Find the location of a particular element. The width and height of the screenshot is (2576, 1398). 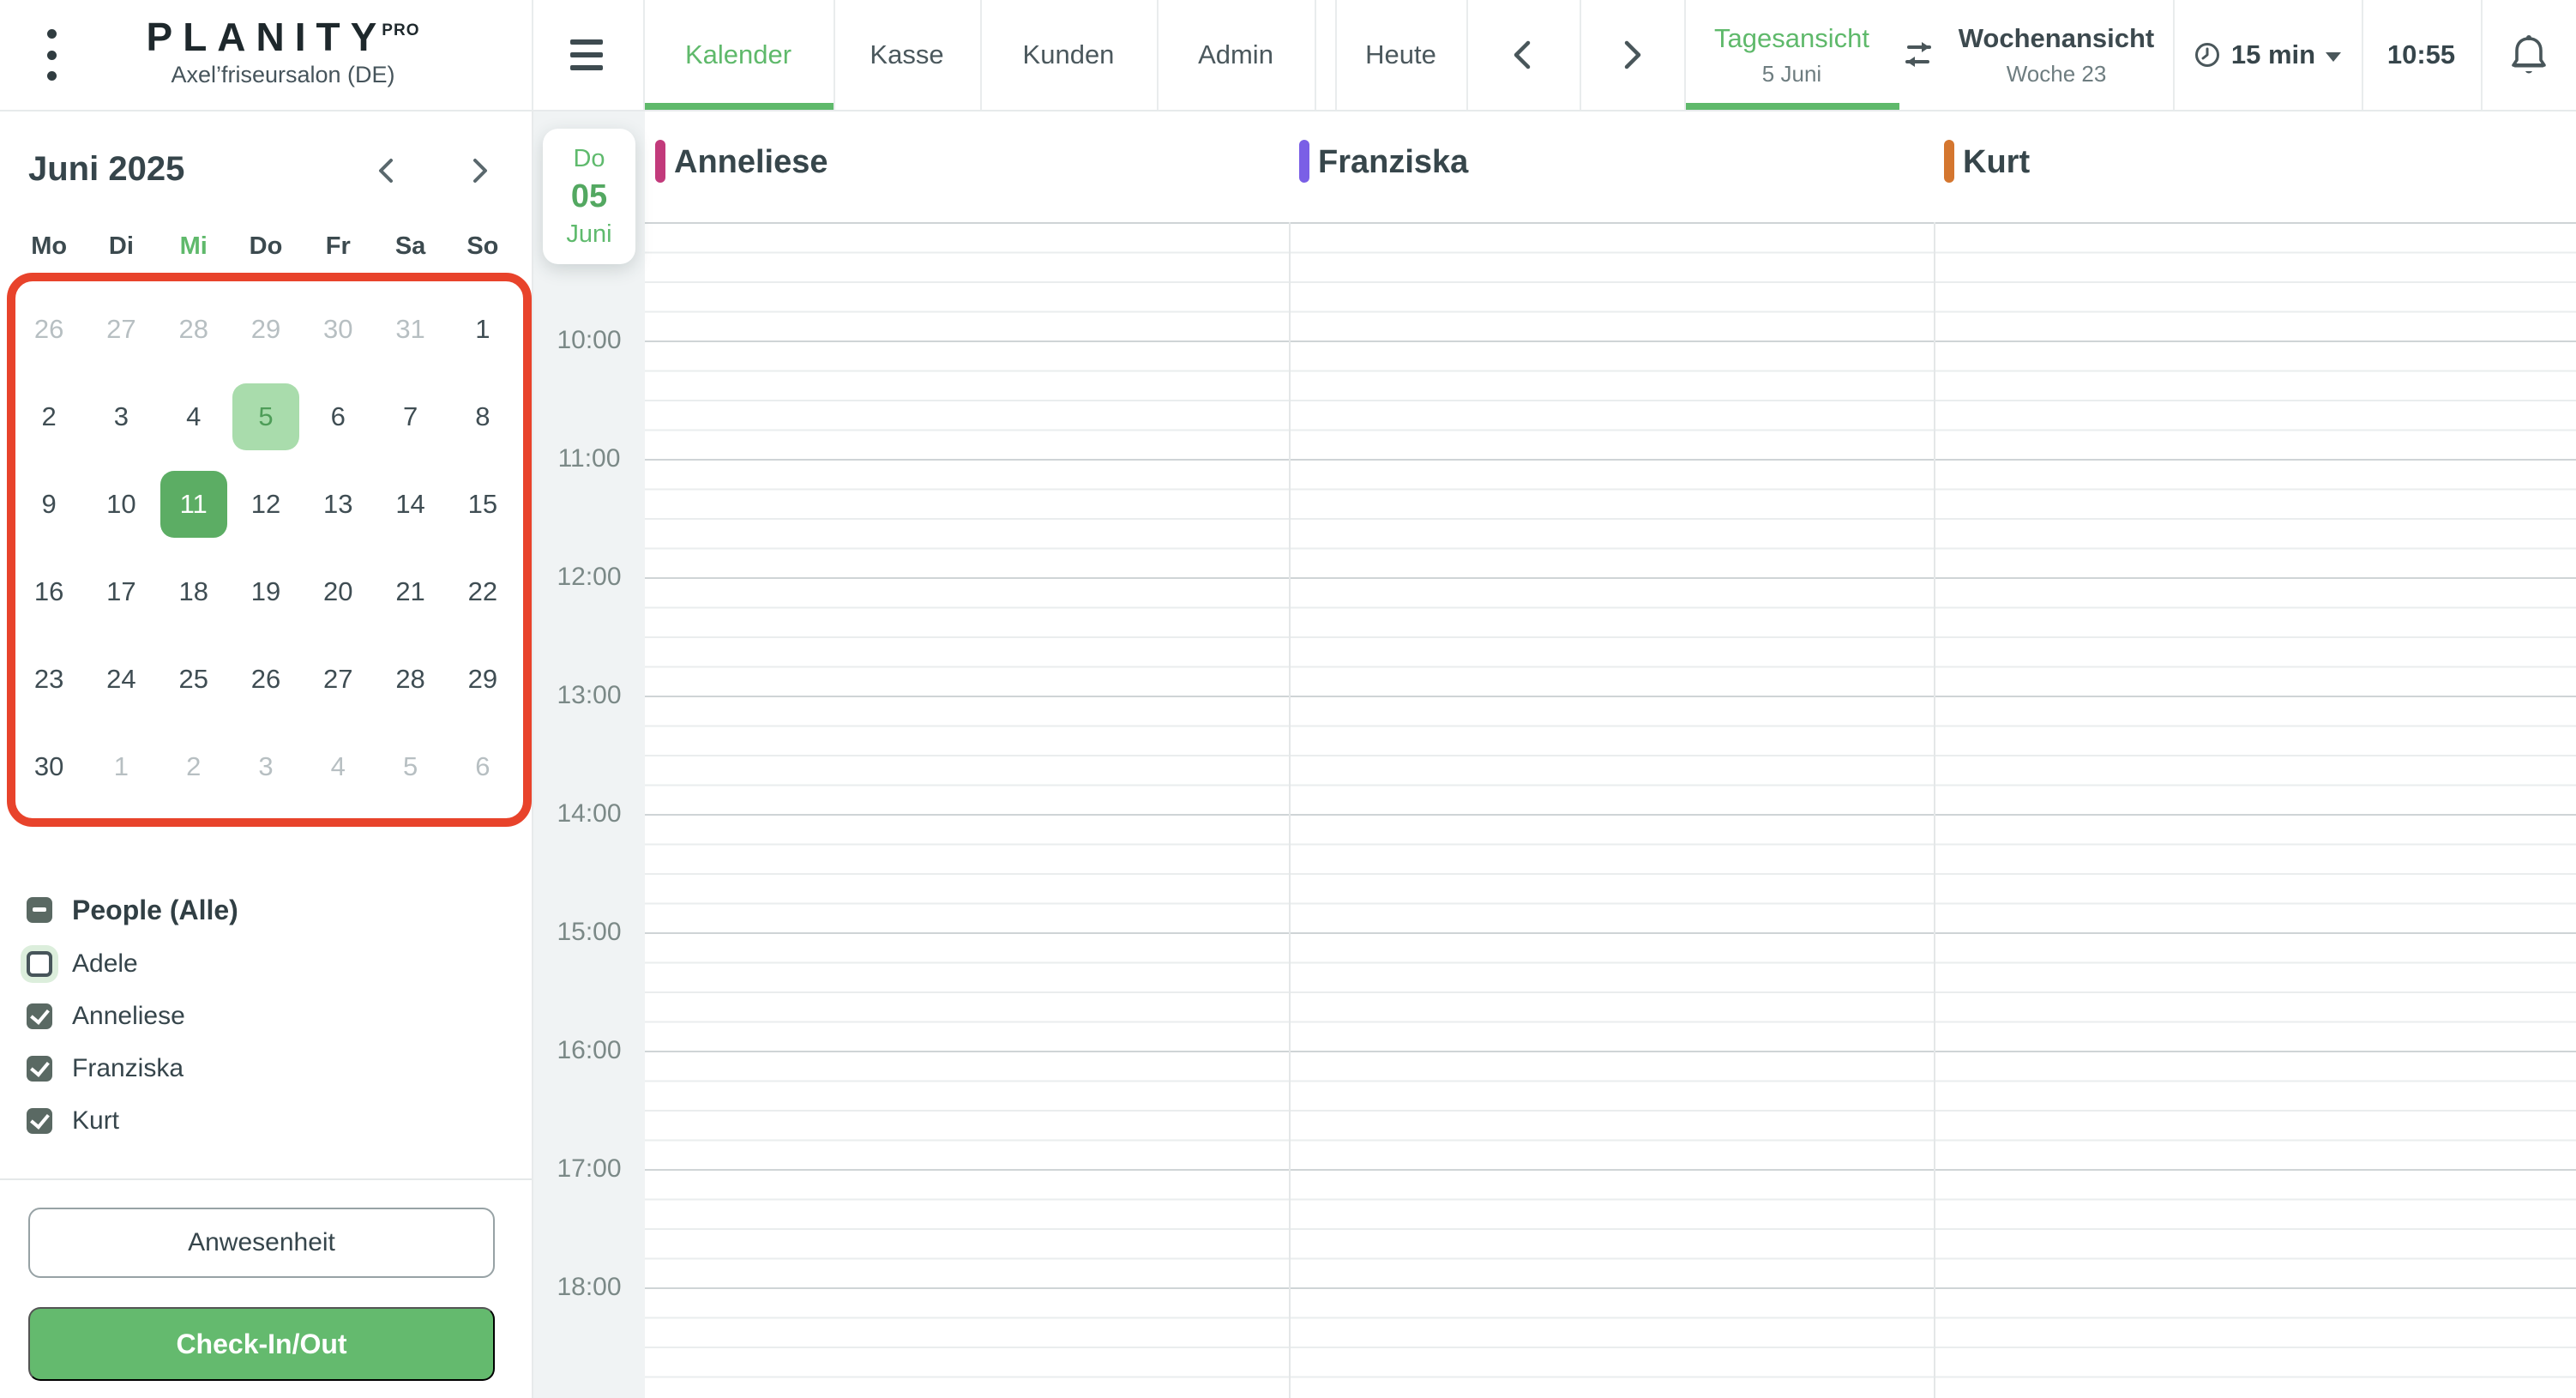

mini-cal-day: 11 is located at coordinates (194, 505).